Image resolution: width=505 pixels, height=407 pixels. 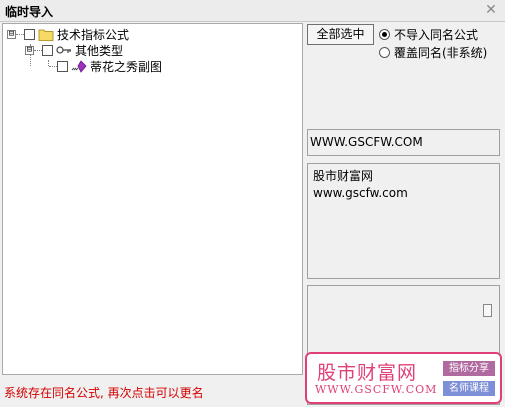 I want to click on tree-node-root: ⊟ 技术指标公式, so click(x=68, y=34).